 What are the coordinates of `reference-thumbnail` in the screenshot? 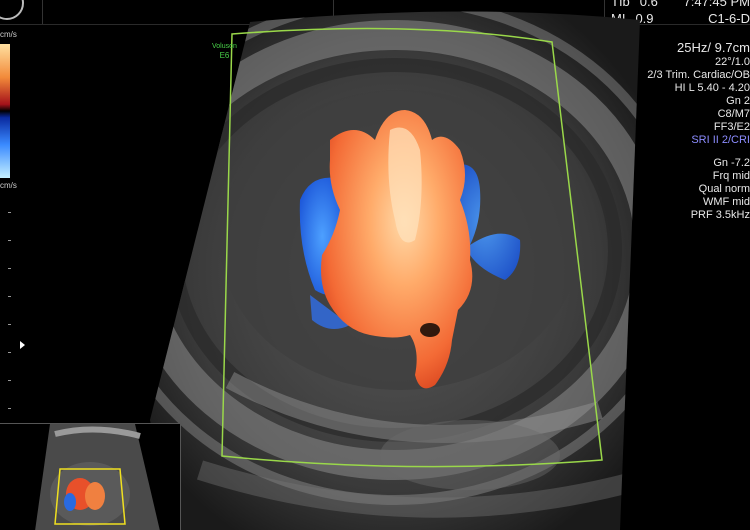 It's located at (90, 476).